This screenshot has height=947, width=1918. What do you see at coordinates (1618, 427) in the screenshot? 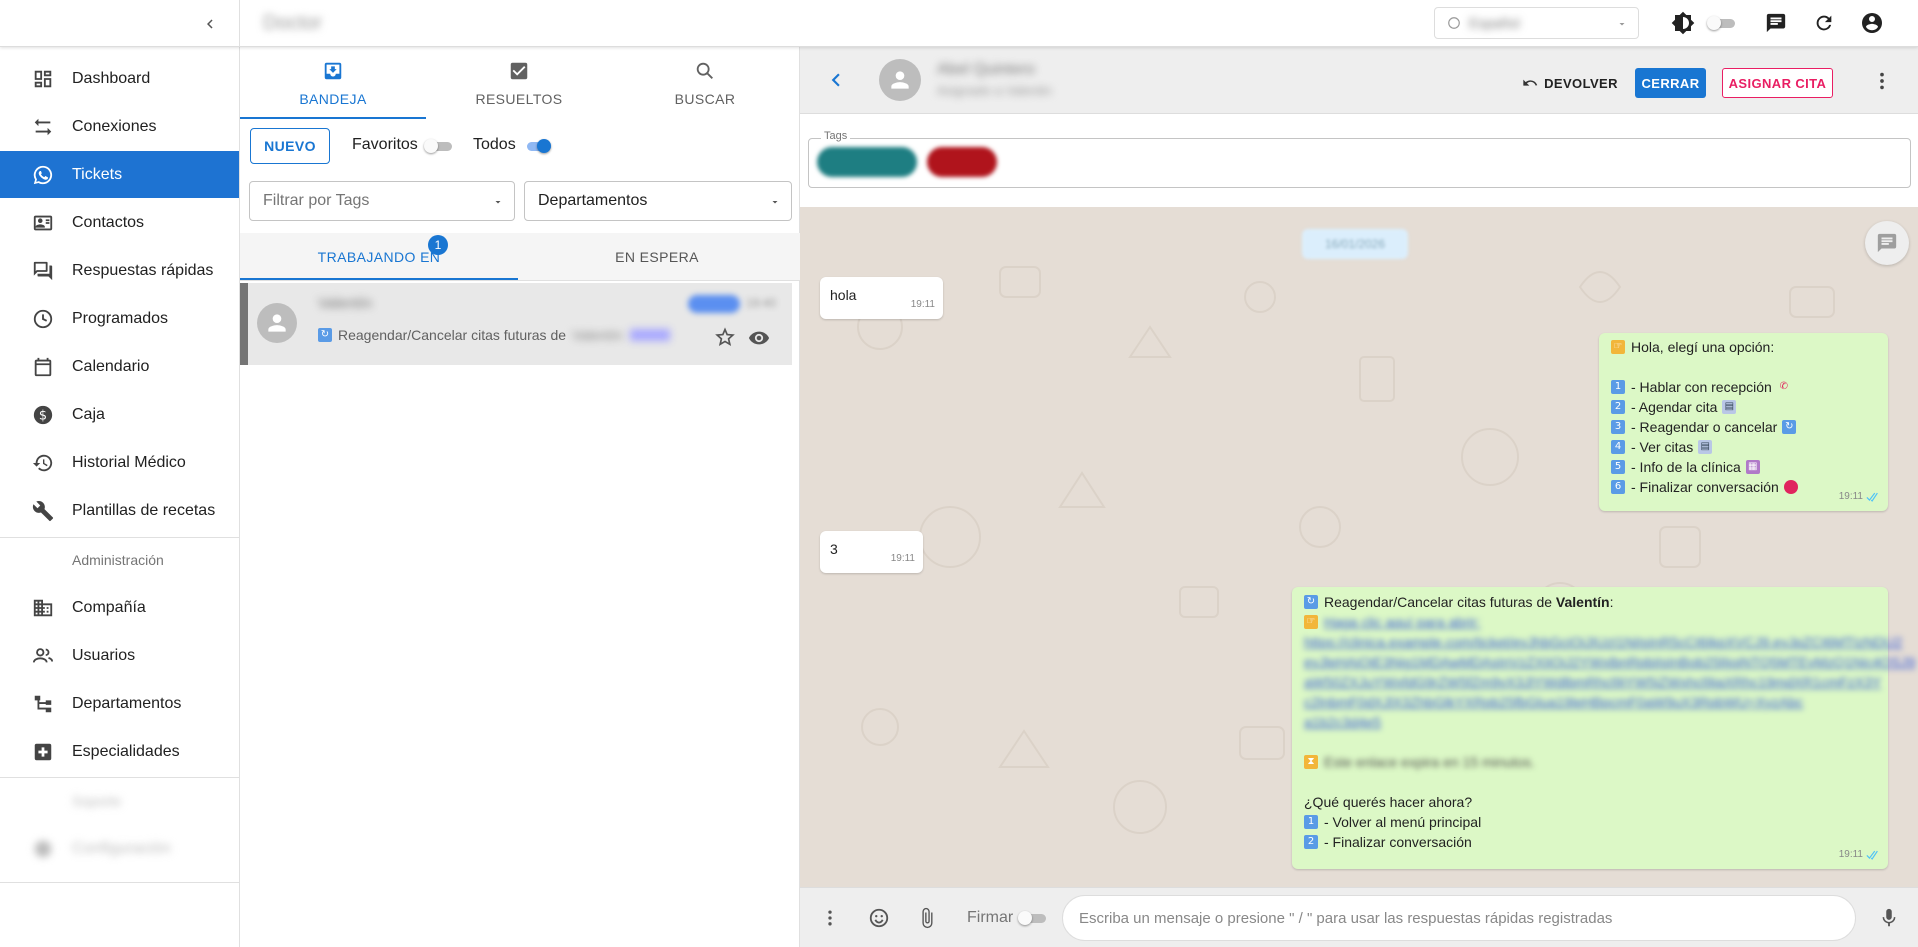
I see `keycap-3-icon: 3` at bounding box center [1618, 427].